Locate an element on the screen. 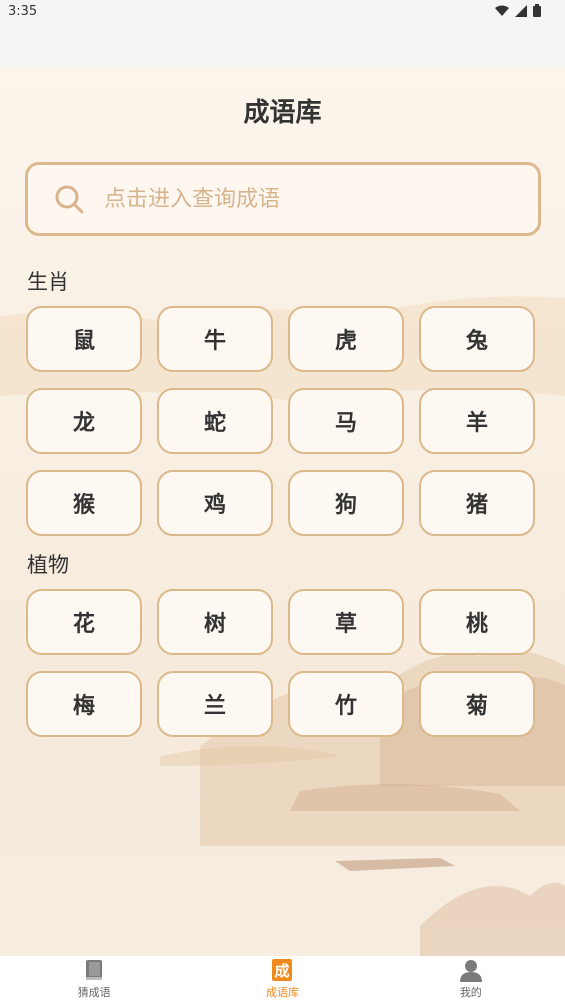  status-icons is located at coordinates (518, 10).